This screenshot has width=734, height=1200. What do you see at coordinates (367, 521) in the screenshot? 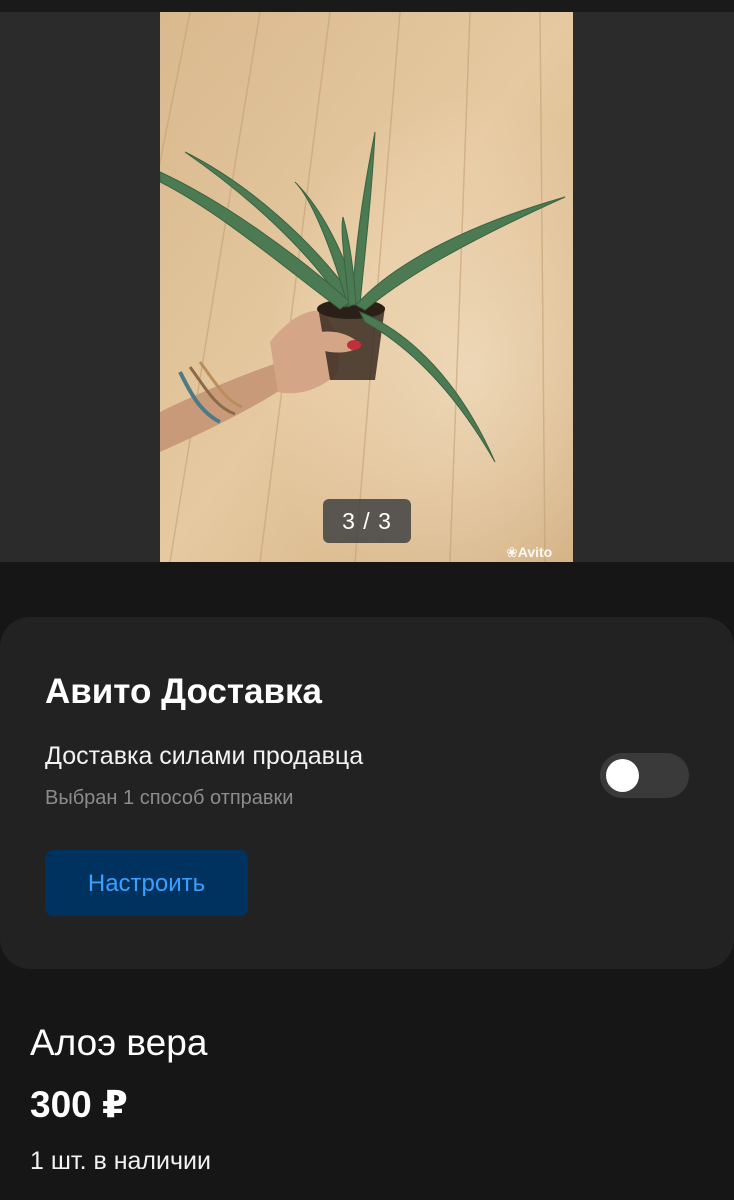
I see `photo-counter: 3 / 3` at bounding box center [367, 521].